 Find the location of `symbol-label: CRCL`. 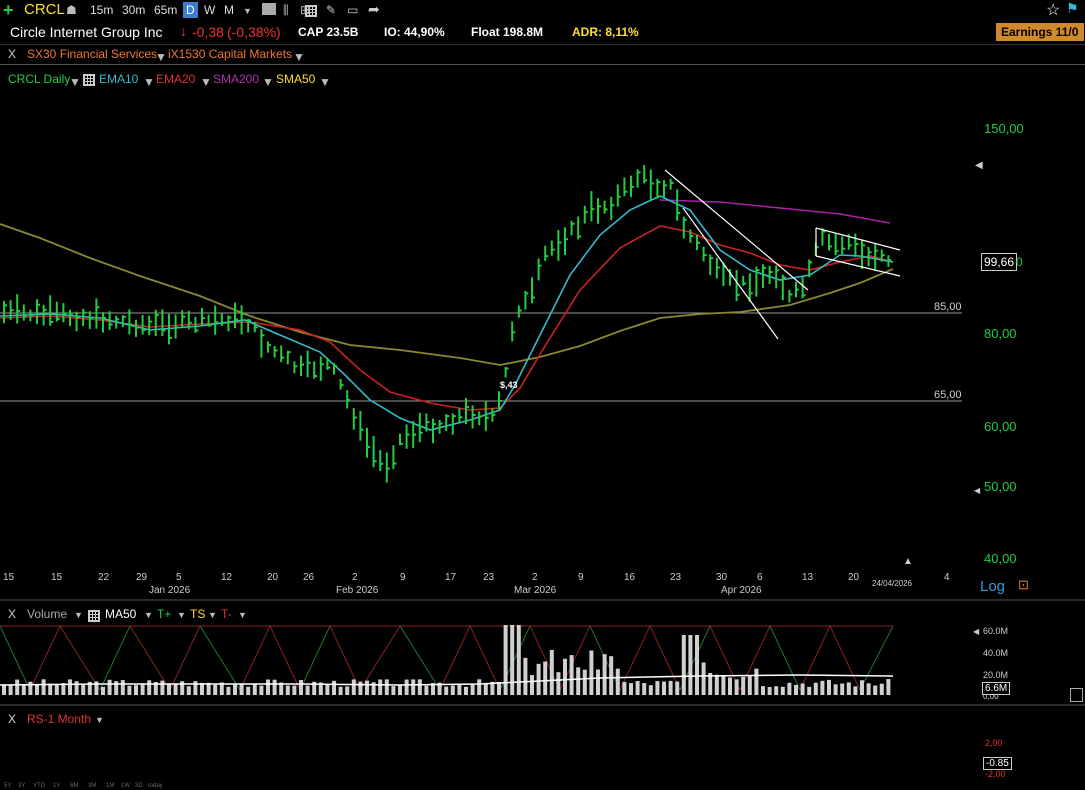

symbol-label: CRCL is located at coordinates (44, 9).